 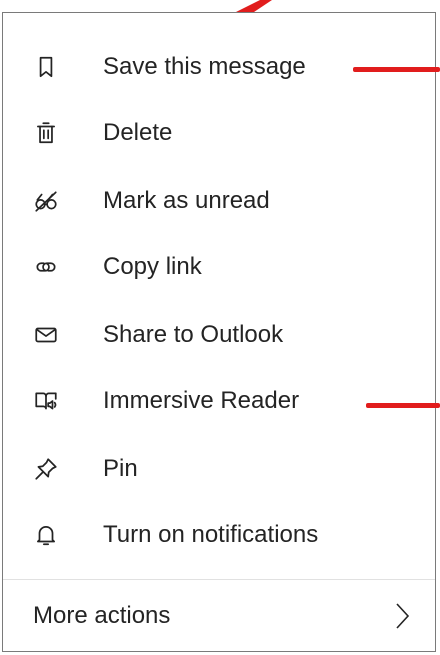 What do you see at coordinates (46, 201) in the screenshot?
I see `glasses-unread-icon` at bounding box center [46, 201].